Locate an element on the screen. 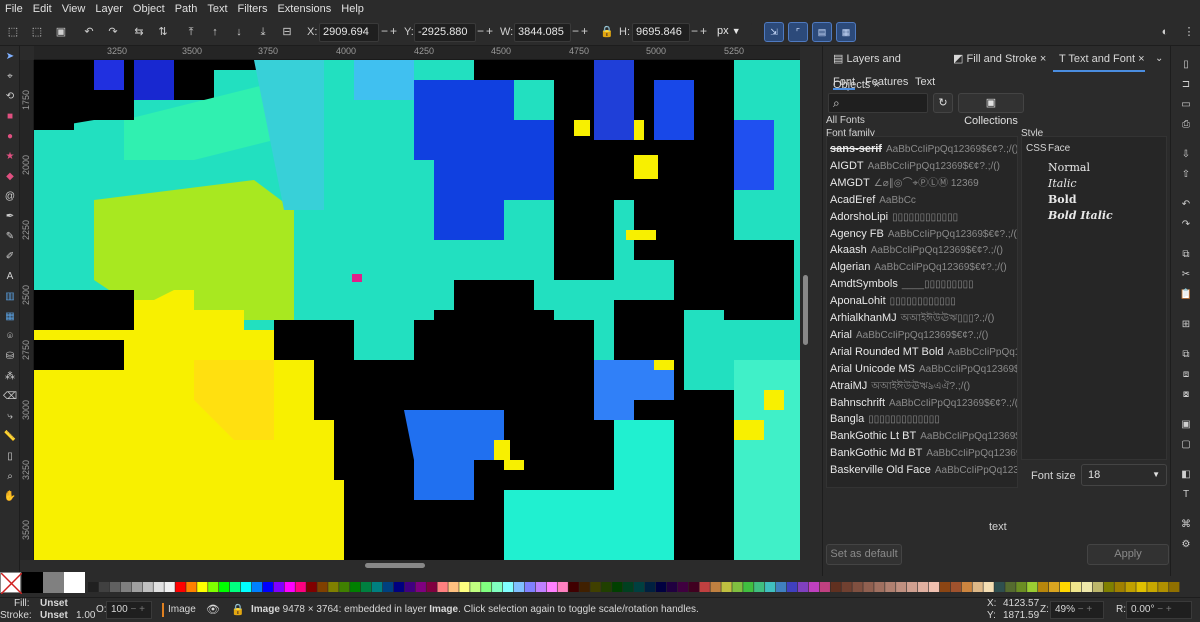 The height and width of the screenshot is (622, 1200). duplicate-icon: ⧉ is located at coordinates (1186, 355).